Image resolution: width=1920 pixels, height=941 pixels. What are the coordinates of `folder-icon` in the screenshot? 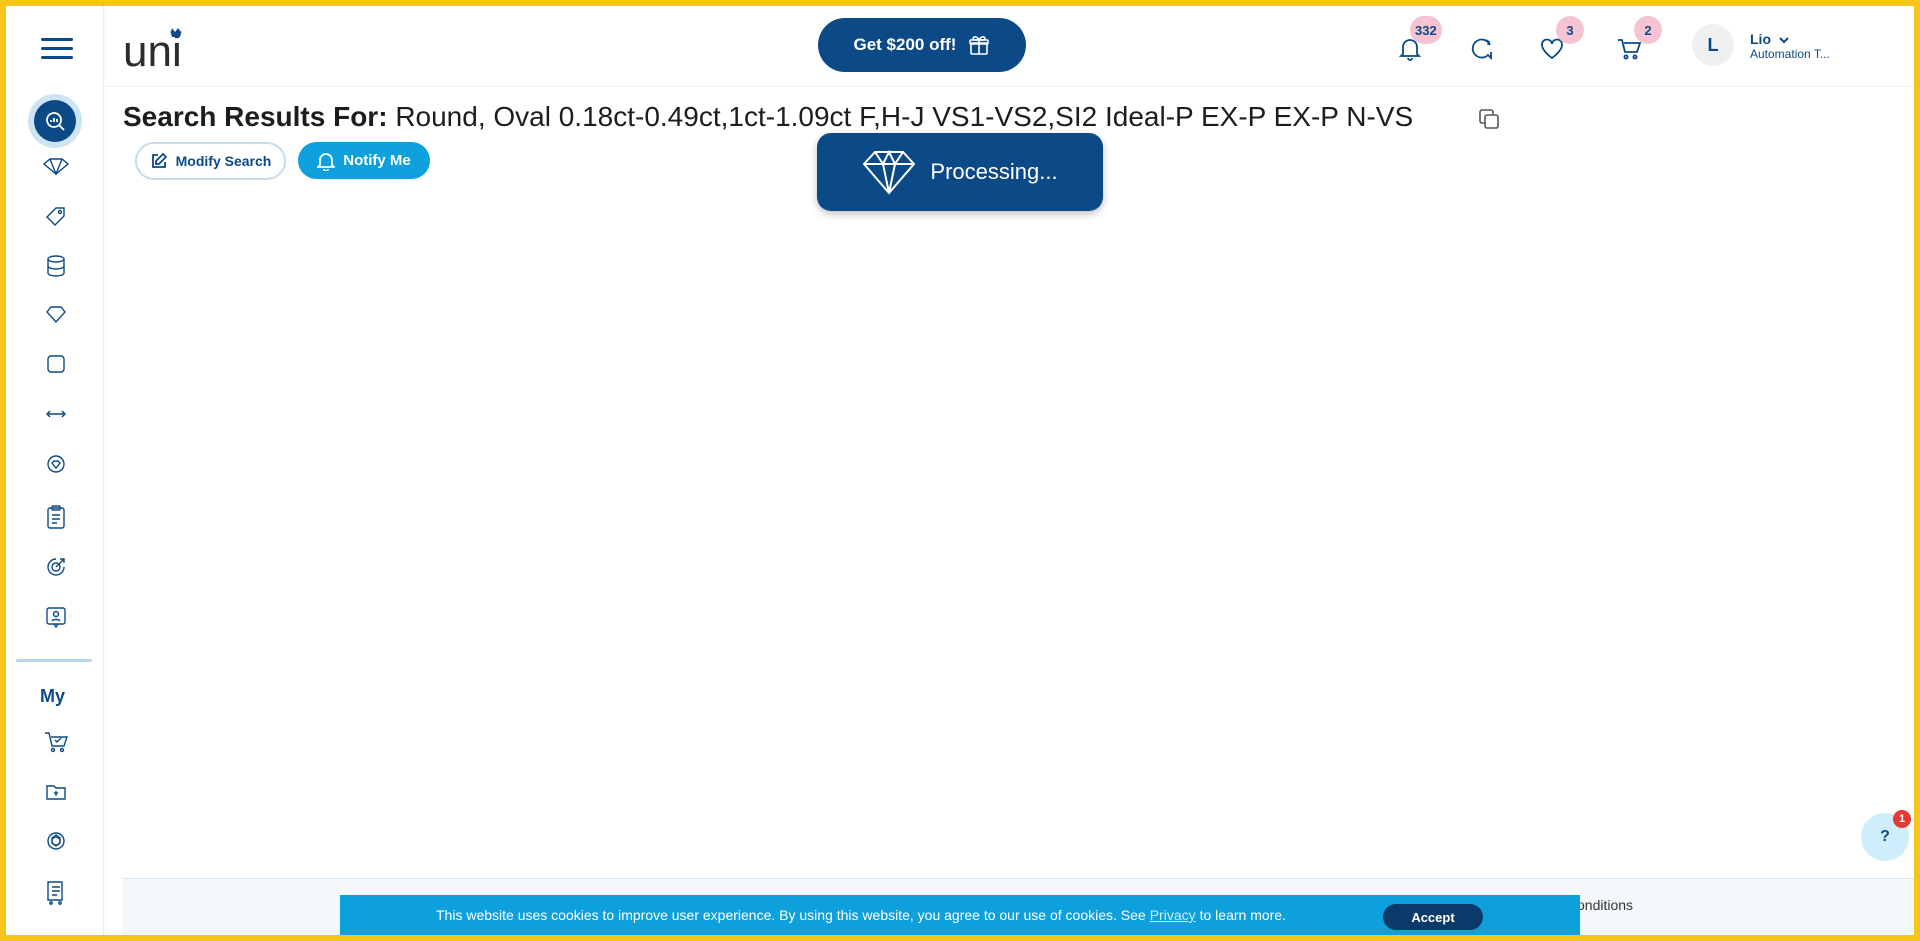 It's located at (56, 792).